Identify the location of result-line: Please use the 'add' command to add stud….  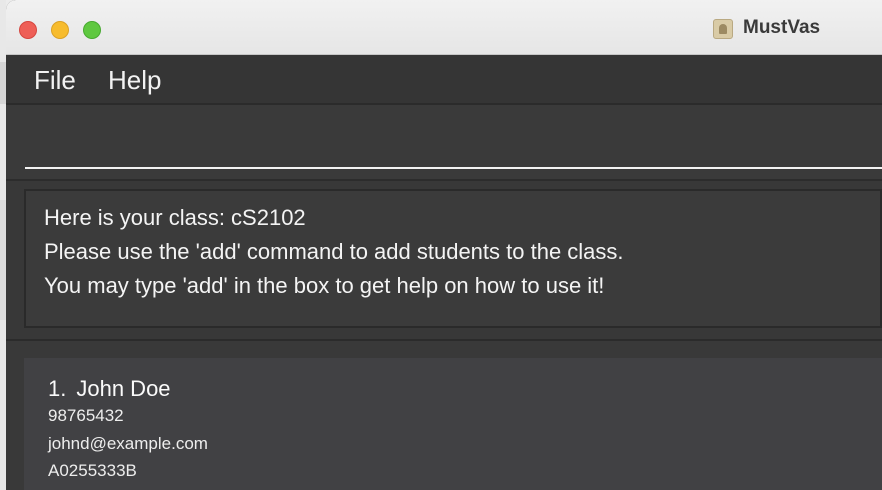
(334, 251).